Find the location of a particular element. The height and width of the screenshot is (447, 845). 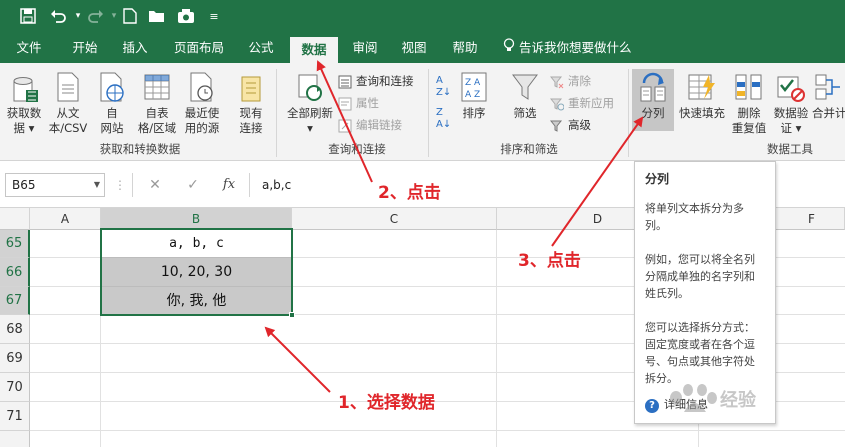

tab-file: 文件 is located at coordinates (29, 48).